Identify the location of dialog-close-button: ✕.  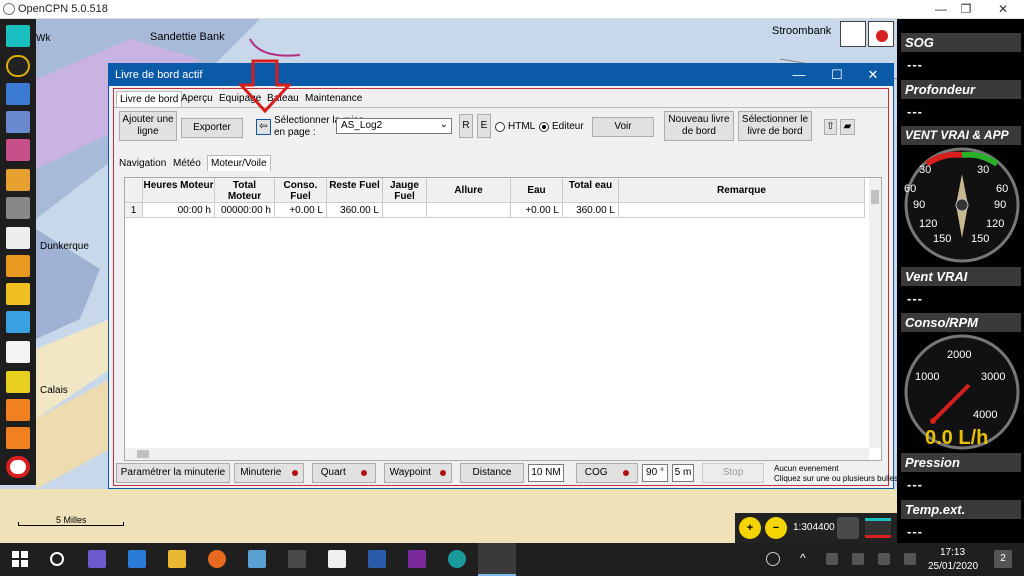
(873, 75).